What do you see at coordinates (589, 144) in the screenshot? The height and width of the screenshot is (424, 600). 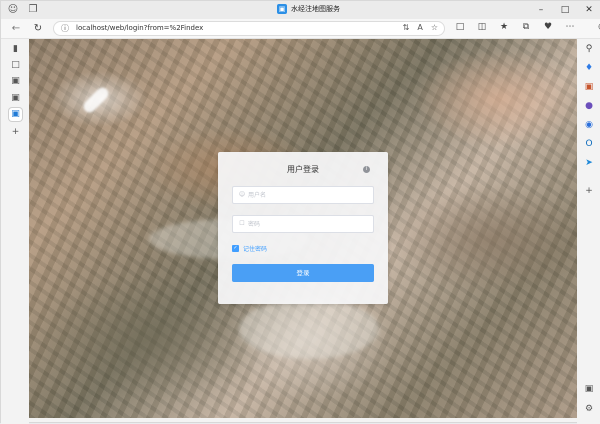 I see `outlook-icon: O` at bounding box center [589, 144].